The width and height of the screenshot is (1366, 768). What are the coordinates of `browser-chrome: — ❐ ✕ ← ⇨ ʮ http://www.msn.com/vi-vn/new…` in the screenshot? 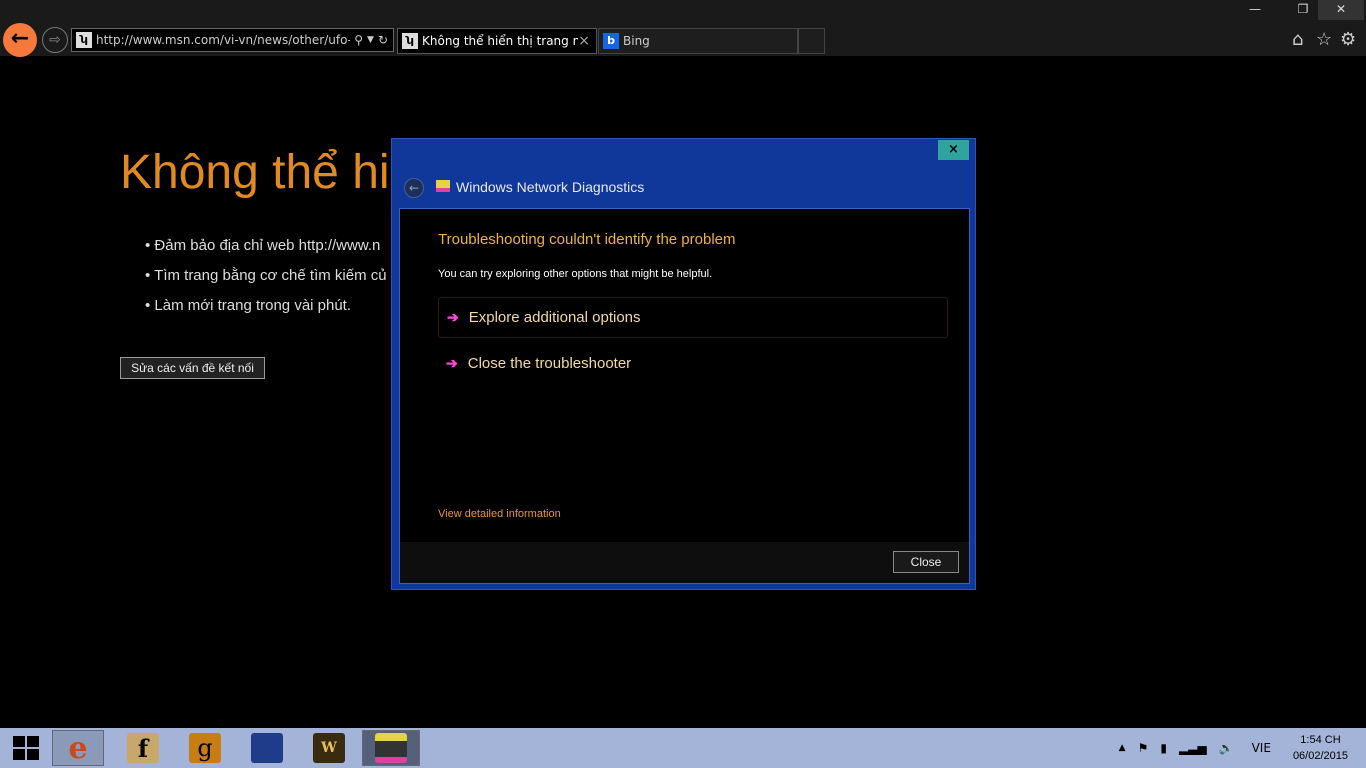 It's located at (683, 28).